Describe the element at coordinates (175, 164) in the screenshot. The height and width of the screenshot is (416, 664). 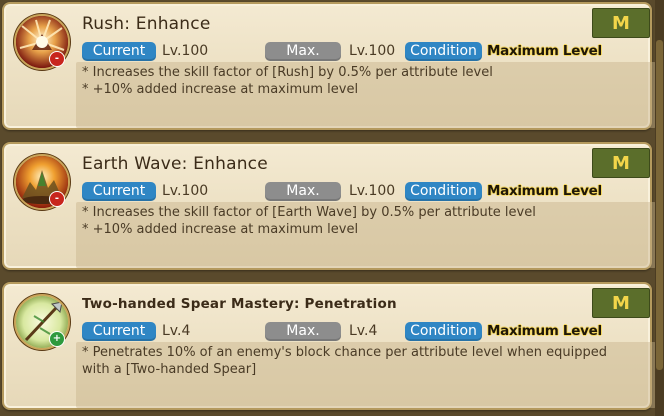
I see `skill-title: Earth Wave: Enhance` at that location.